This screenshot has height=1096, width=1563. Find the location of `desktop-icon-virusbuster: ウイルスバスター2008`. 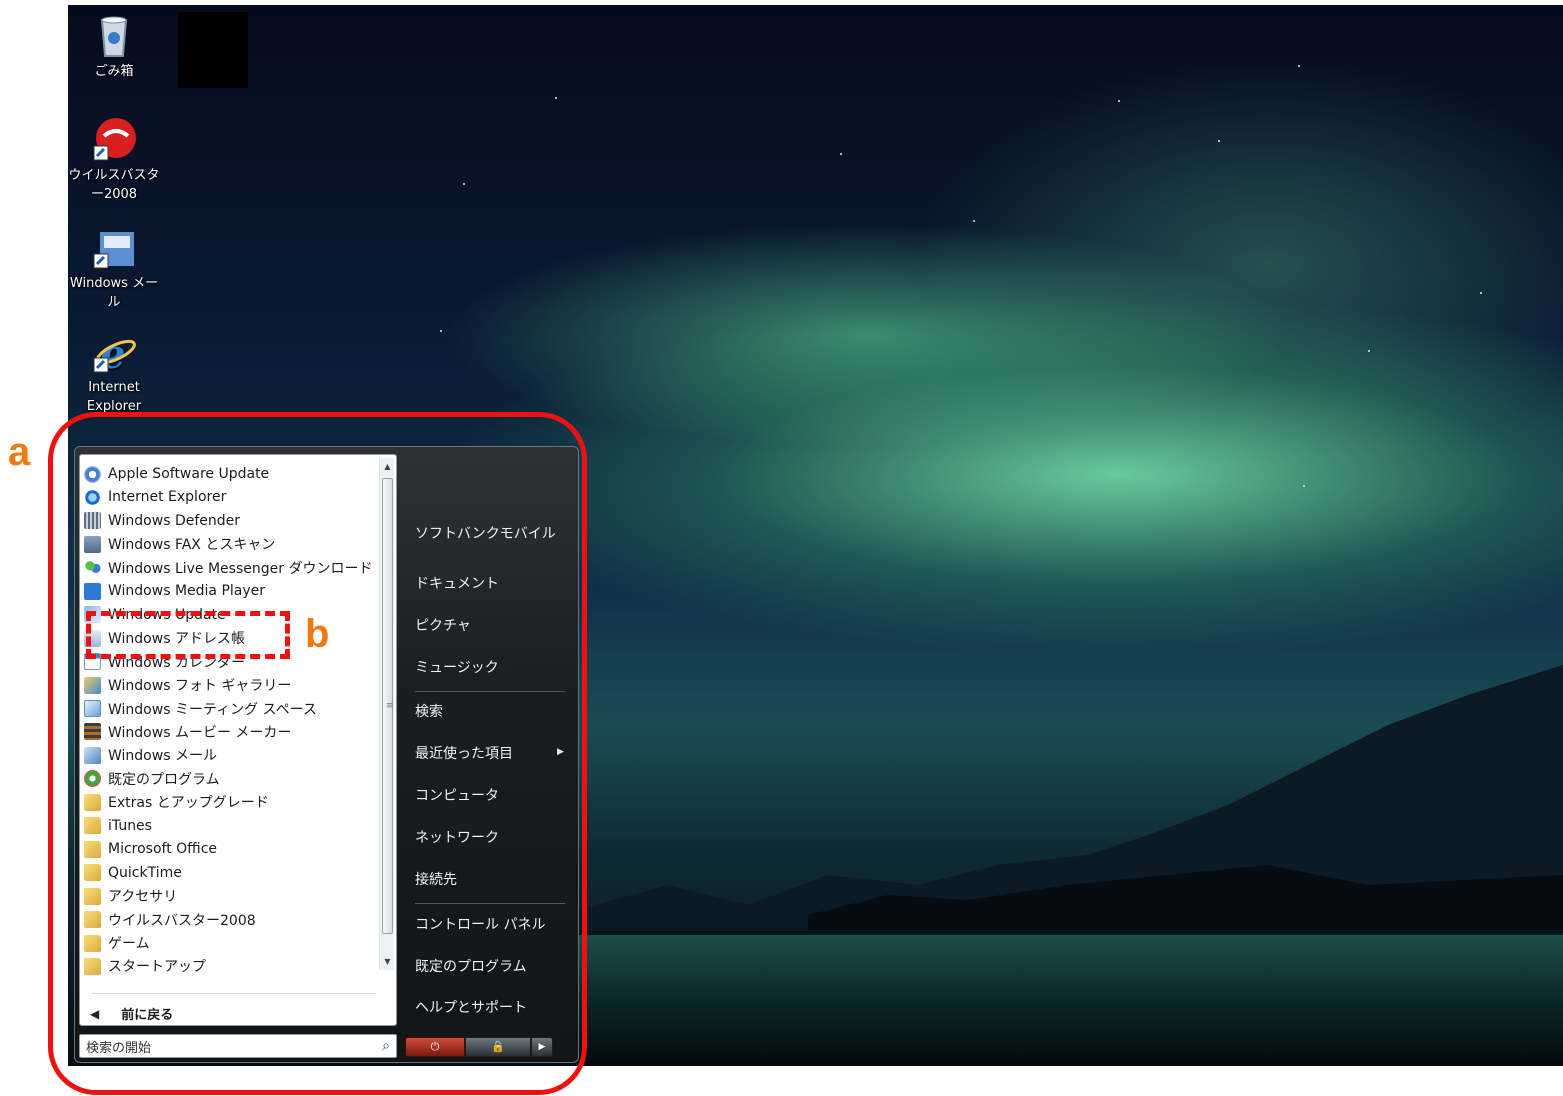

desktop-icon-virusbuster: ウイルスバスター2008 is located at coordinates (114, 160).